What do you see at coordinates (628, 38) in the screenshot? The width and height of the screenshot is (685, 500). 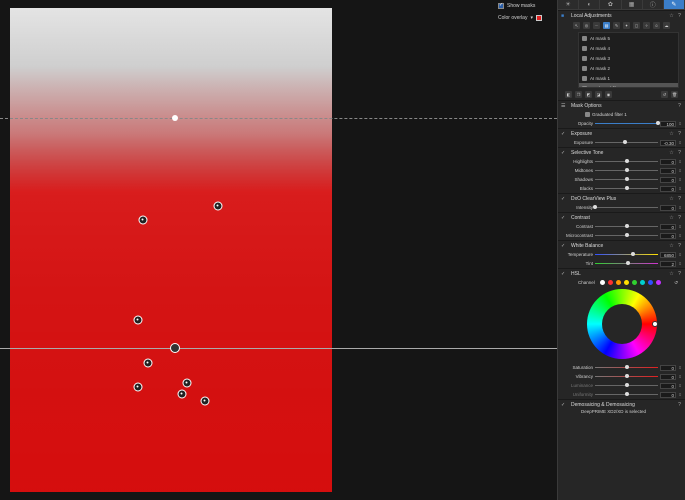 I see `mask-list-item: AI mask 5` at bounding box center [628, 38].